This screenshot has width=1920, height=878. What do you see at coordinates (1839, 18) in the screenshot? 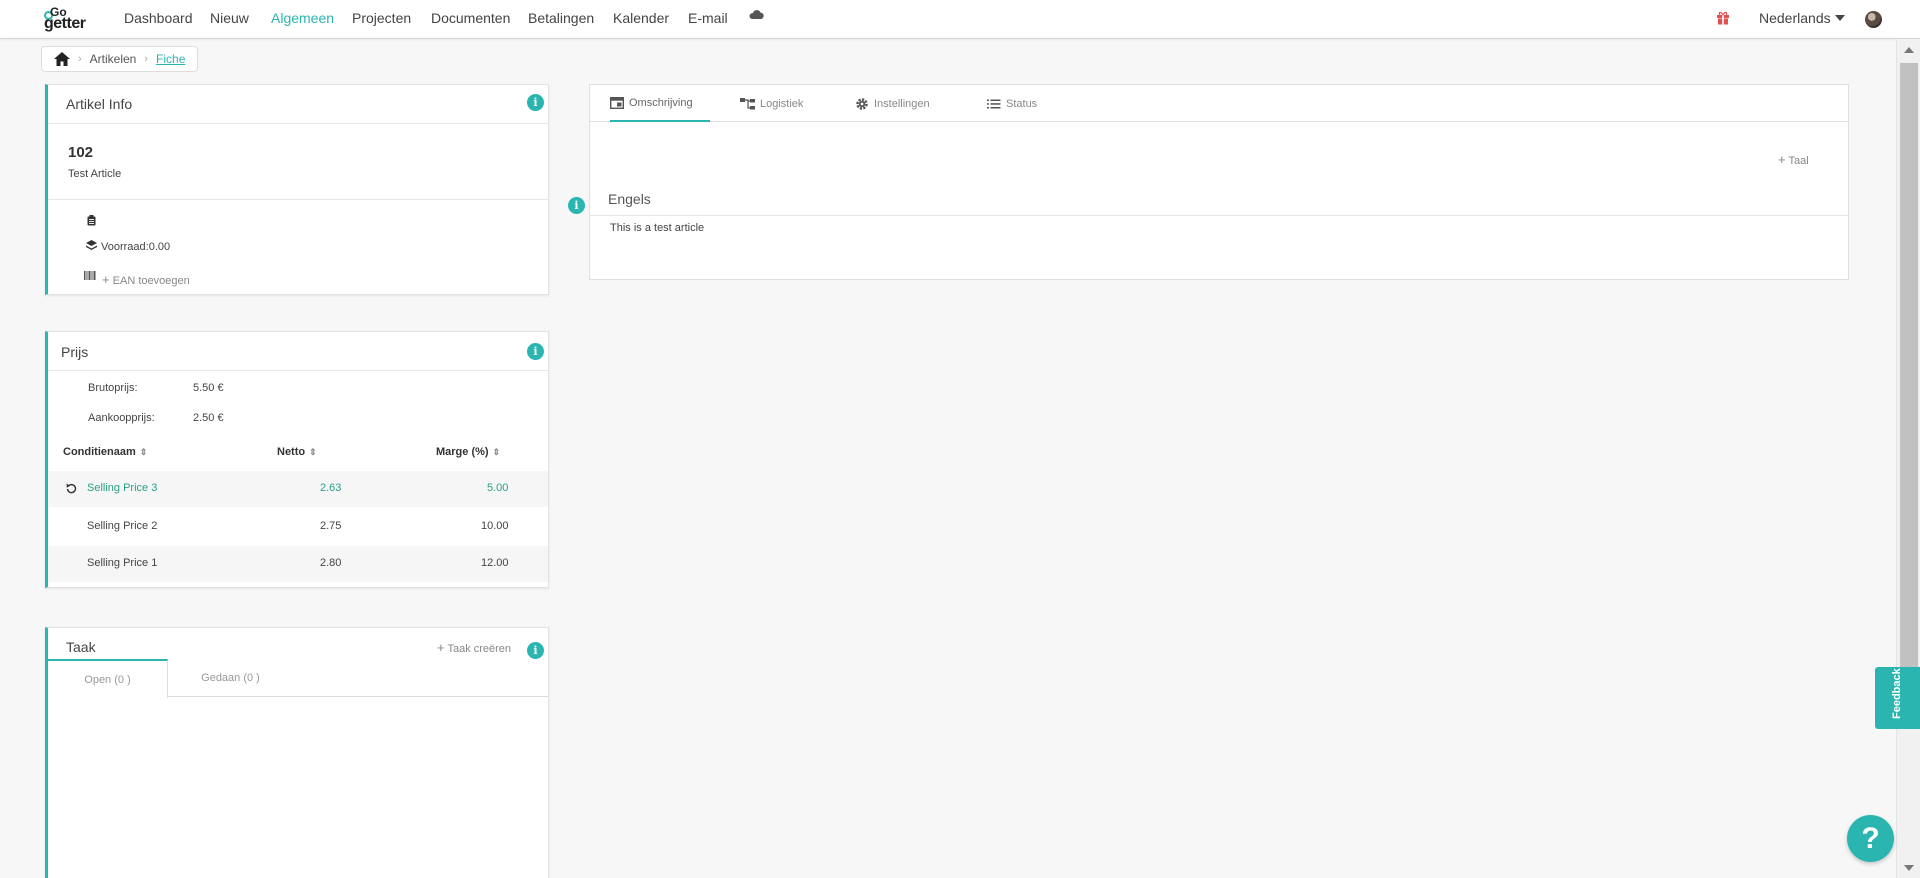
I see `caret-down-icon` at bounding box center [1839, 18].